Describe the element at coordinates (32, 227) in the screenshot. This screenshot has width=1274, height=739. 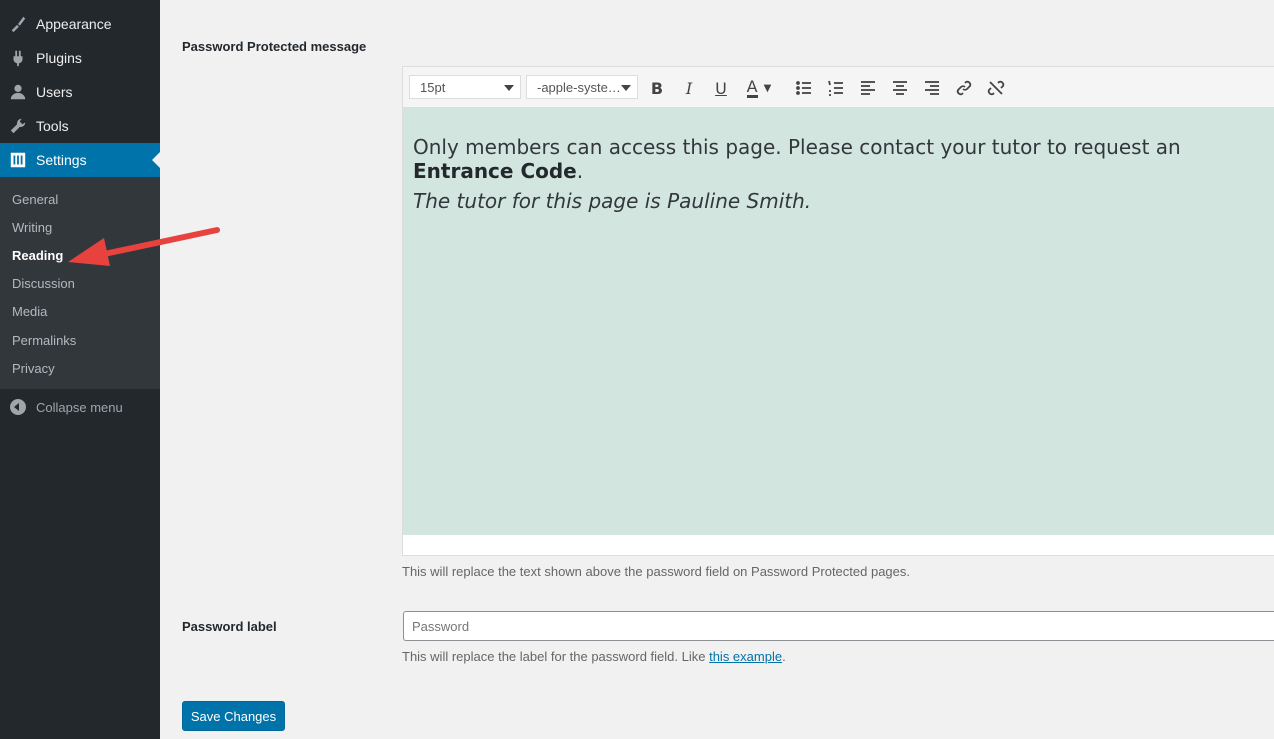
I see `submenu-writing: Writing` at that location.